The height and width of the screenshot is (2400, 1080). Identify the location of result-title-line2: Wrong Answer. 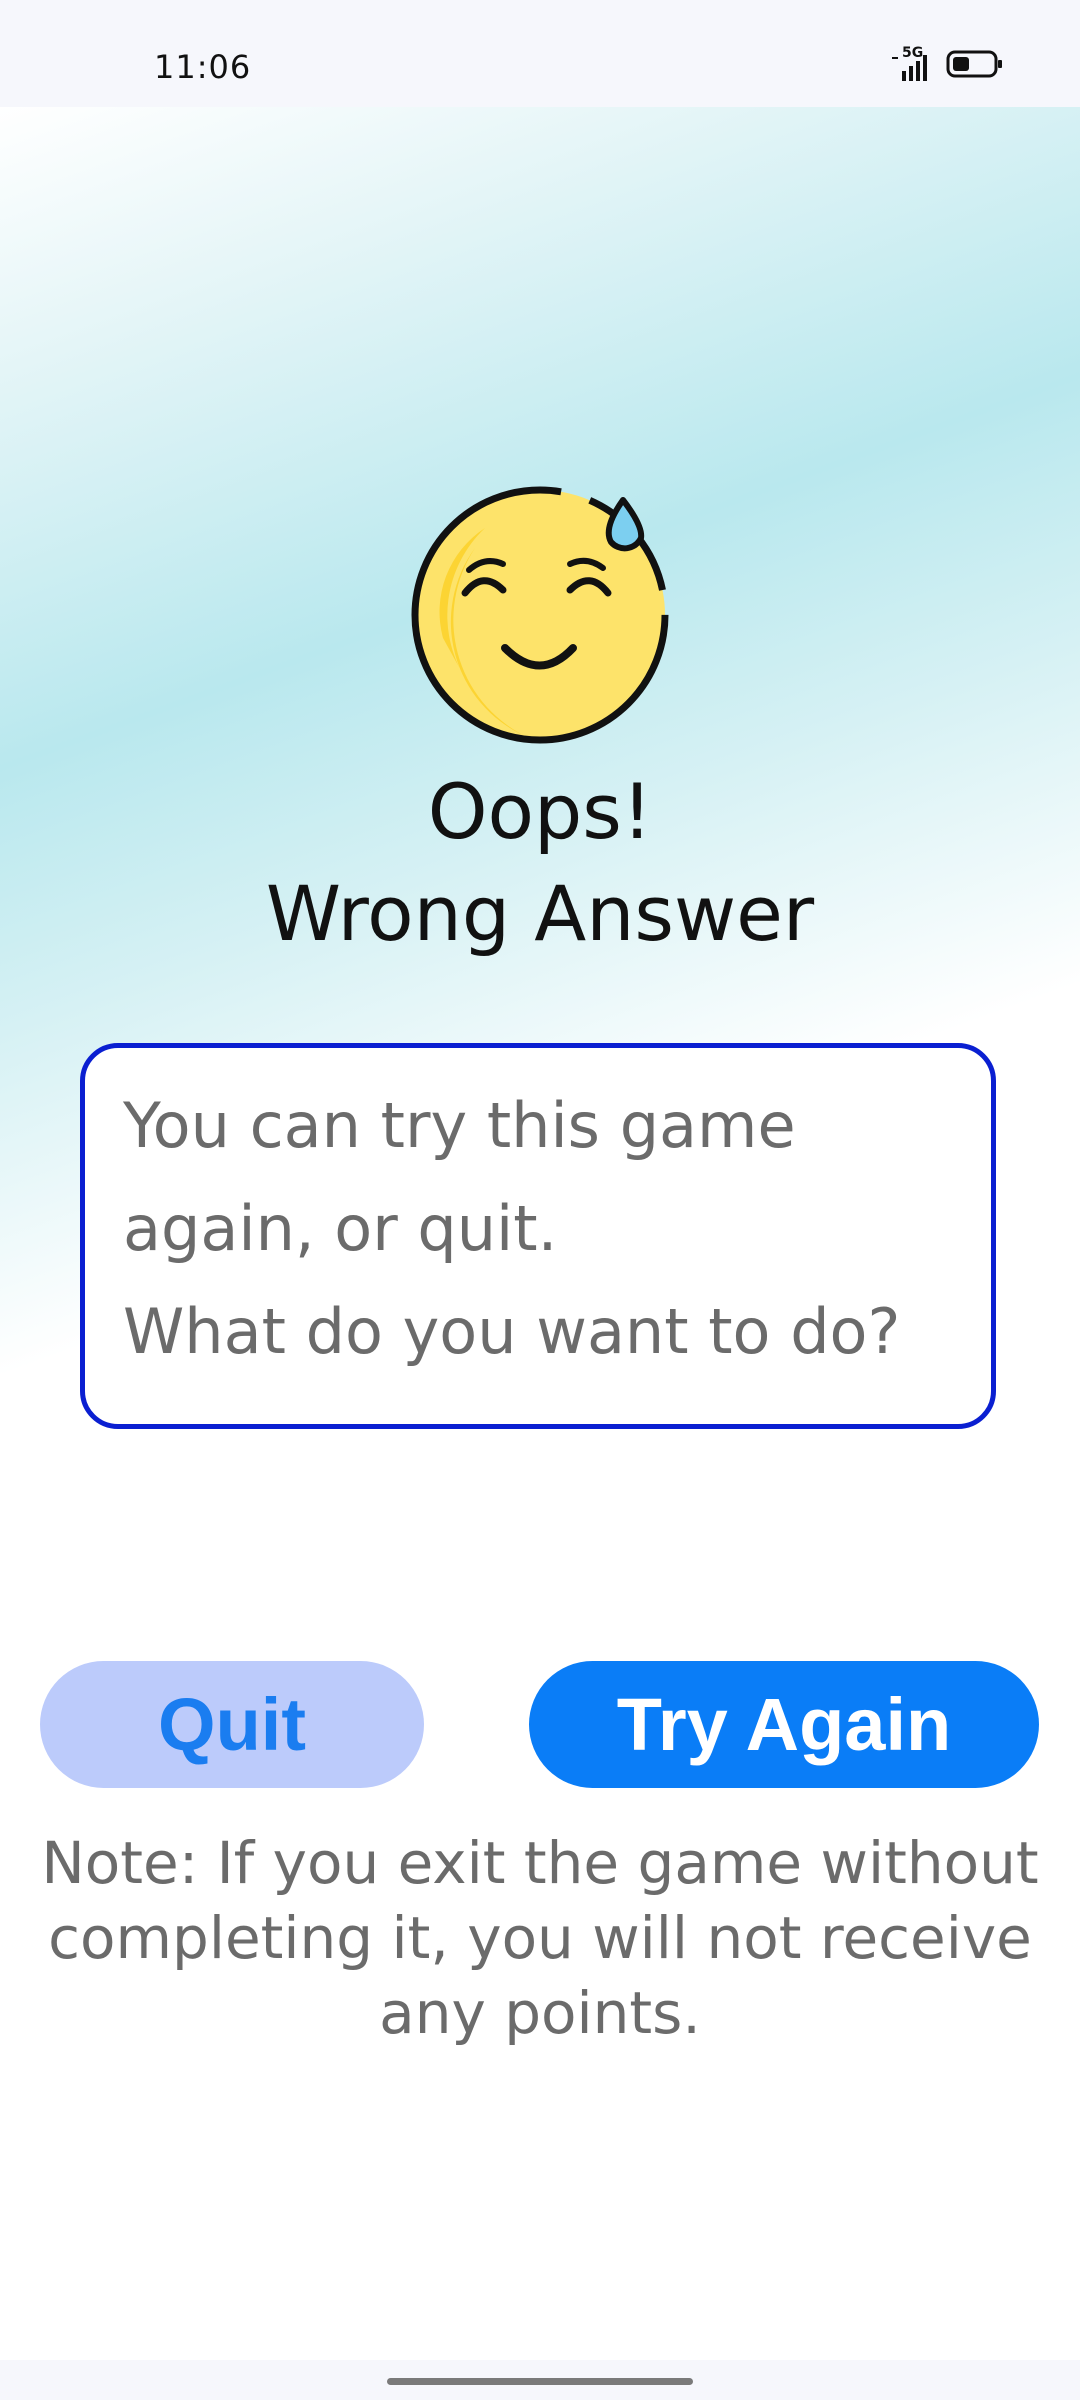
(540, 913).